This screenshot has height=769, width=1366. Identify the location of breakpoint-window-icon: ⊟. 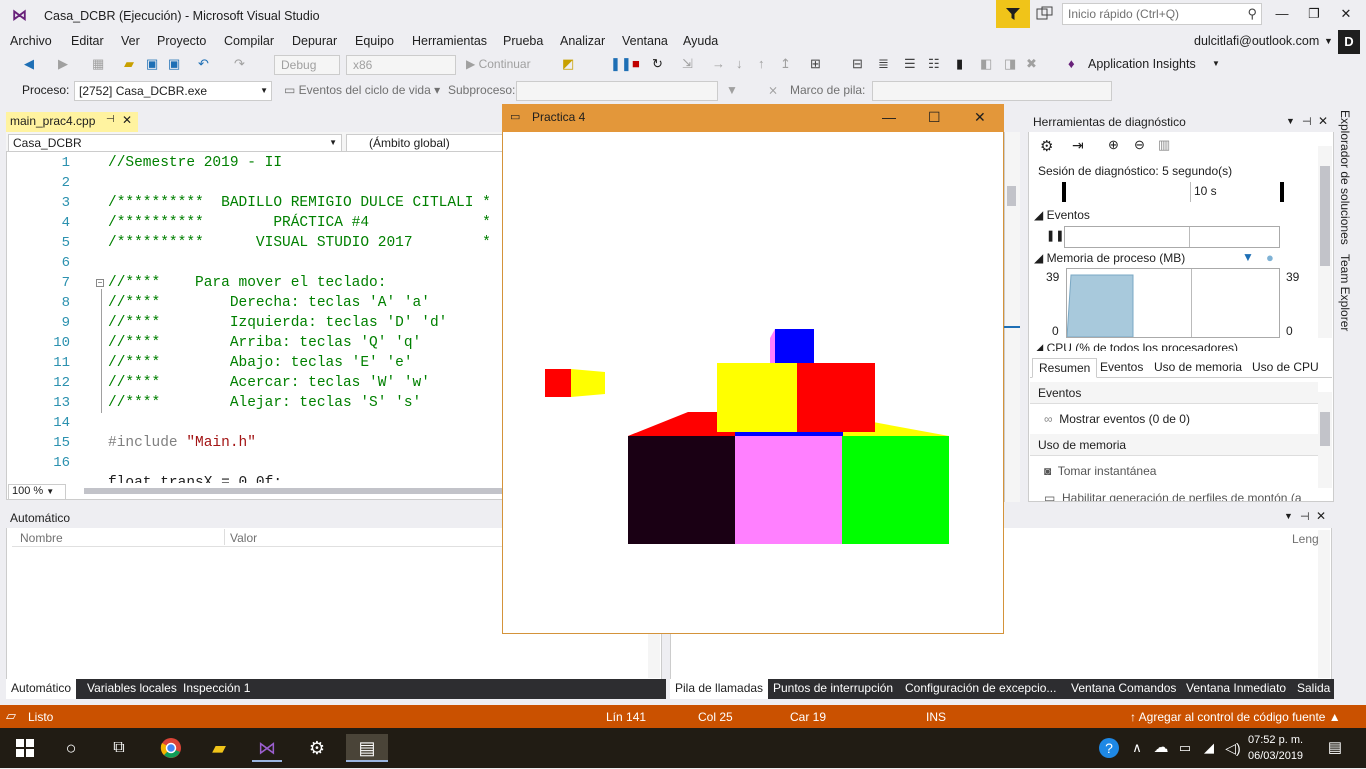
(857, 64).